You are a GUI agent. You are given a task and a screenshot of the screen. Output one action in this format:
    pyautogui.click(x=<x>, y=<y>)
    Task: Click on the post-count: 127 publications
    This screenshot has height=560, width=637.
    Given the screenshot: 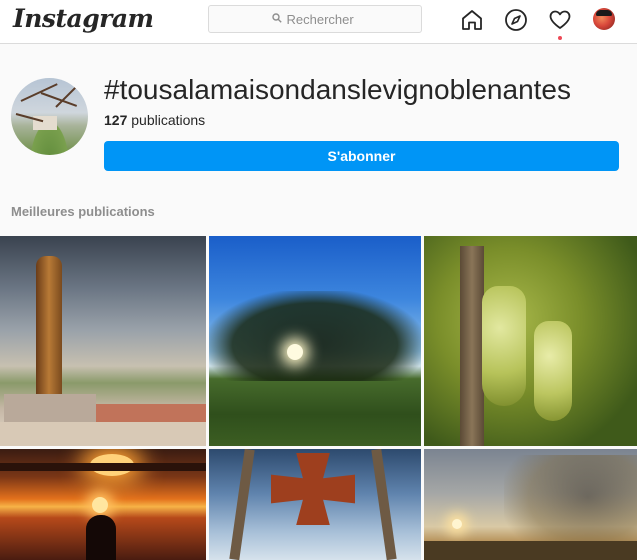 What is the action you would take?
    pyautogui.click(x=154, y=120)
    